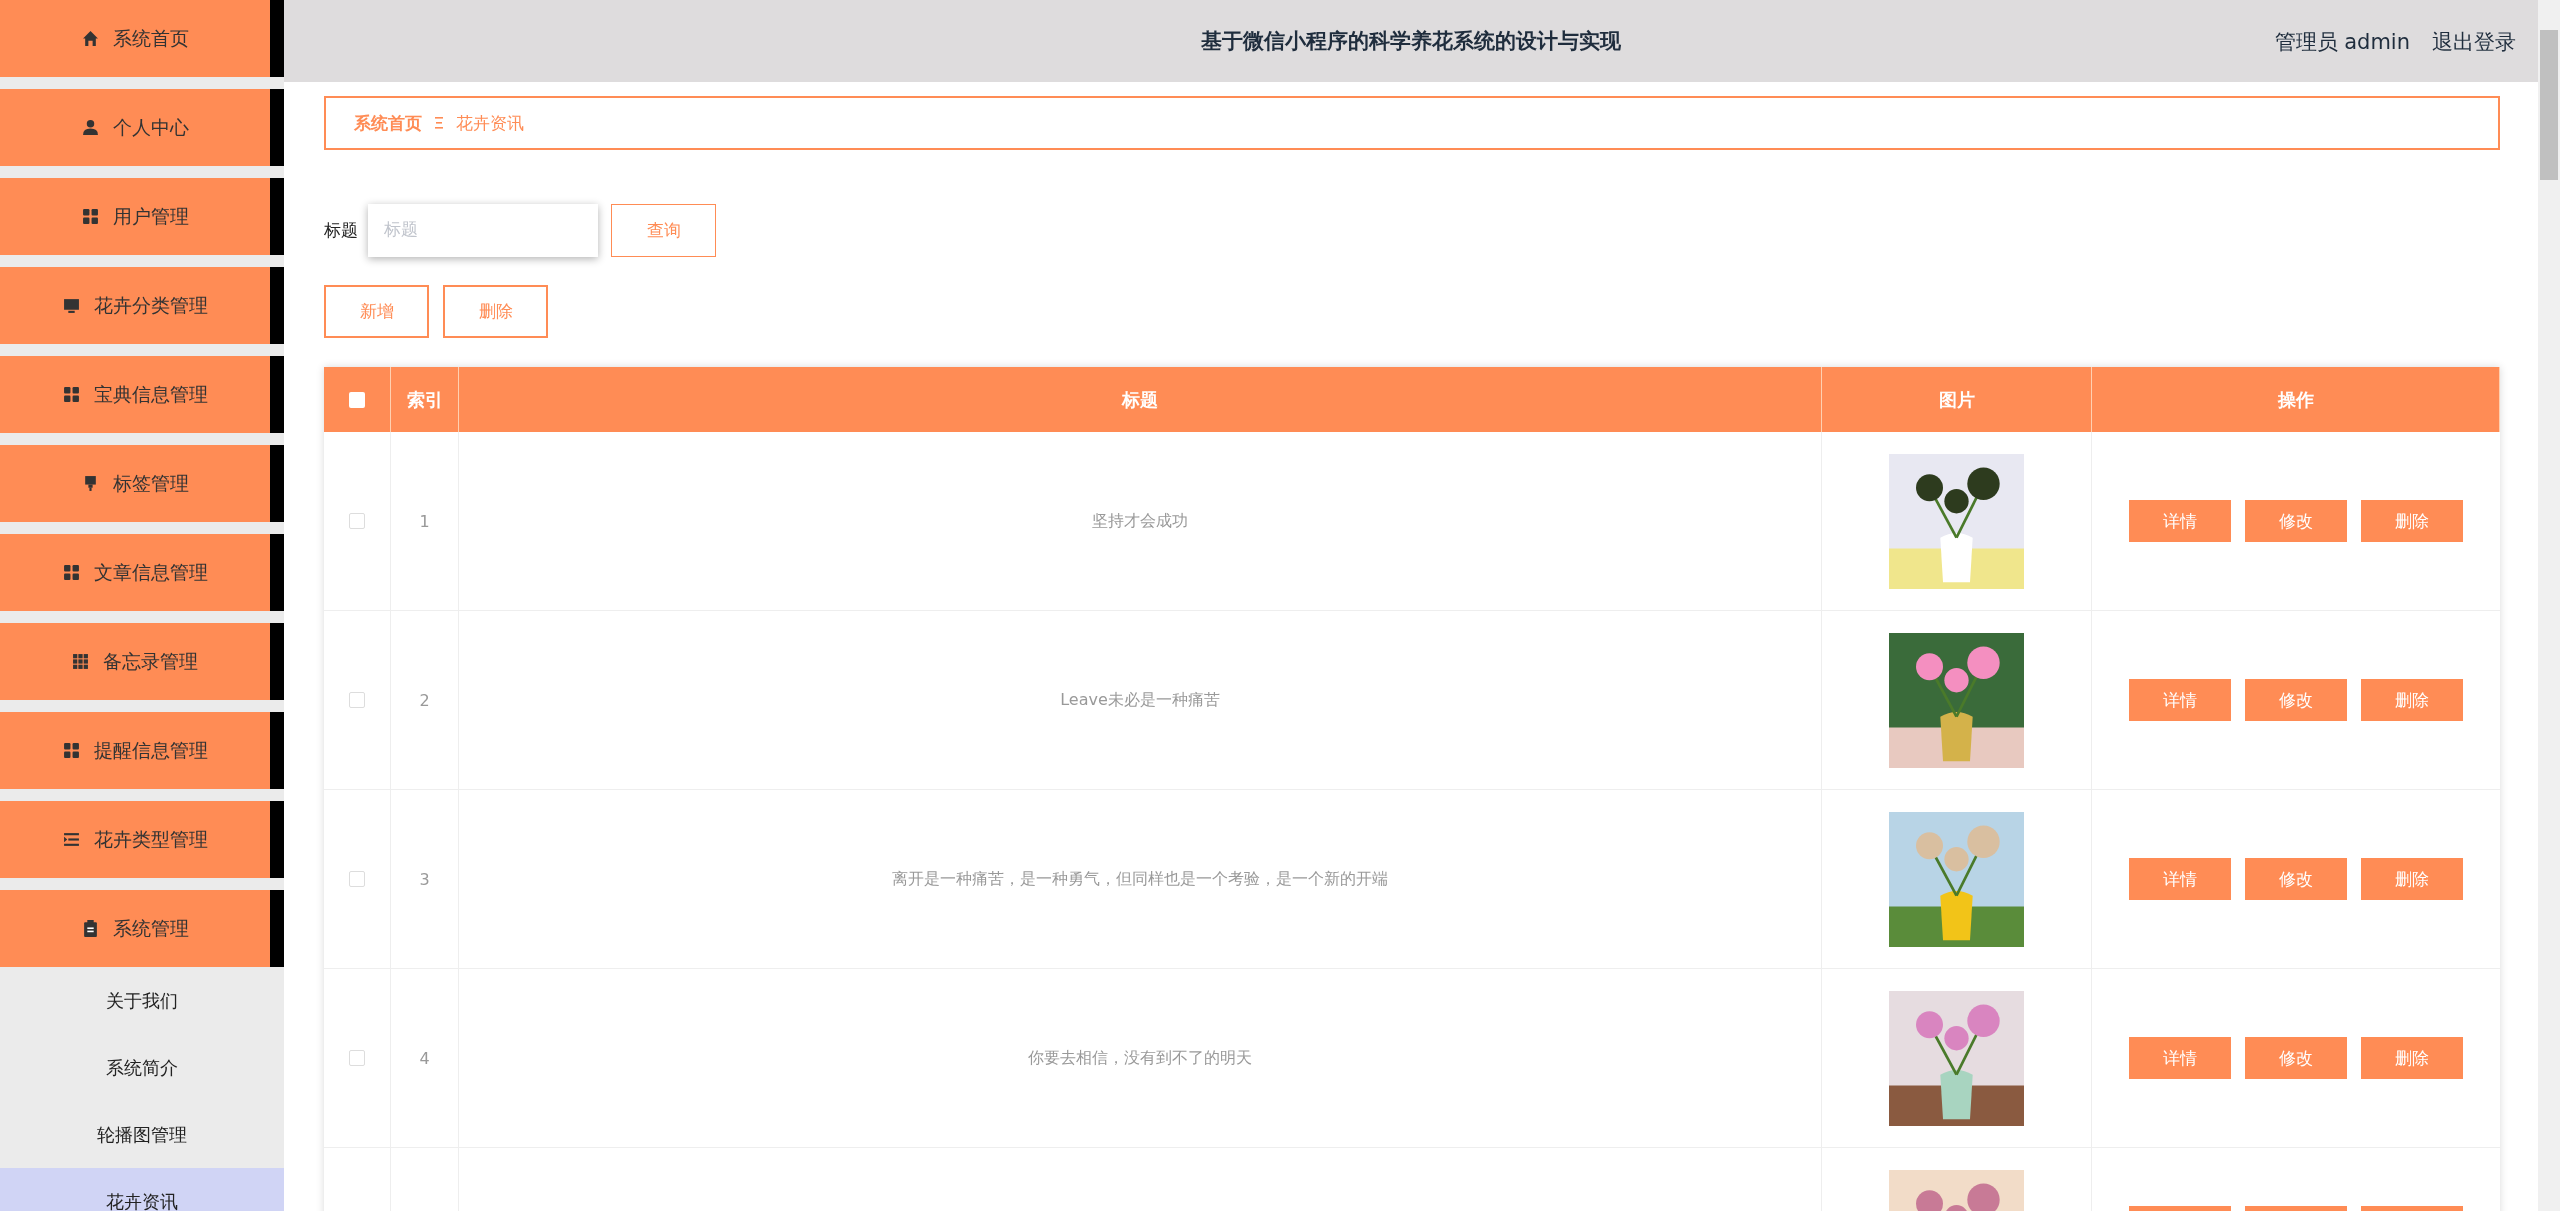 This screenshot has width=2560, height=1211. I want to click on monitor-icon, so click(71, 305).